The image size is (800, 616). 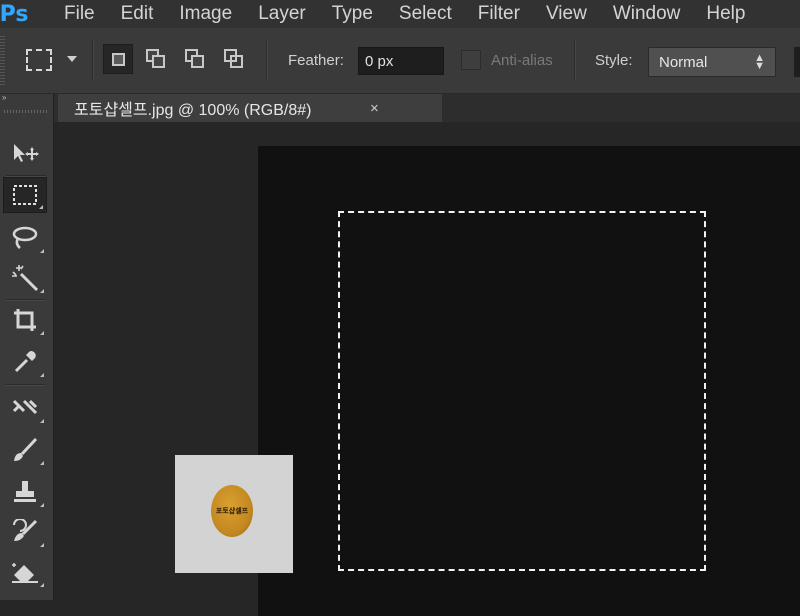 What do you see at coordinates (683, 62) in the screenshot?
I see `style-select-value: Normal` at bounding box center [683, 62].